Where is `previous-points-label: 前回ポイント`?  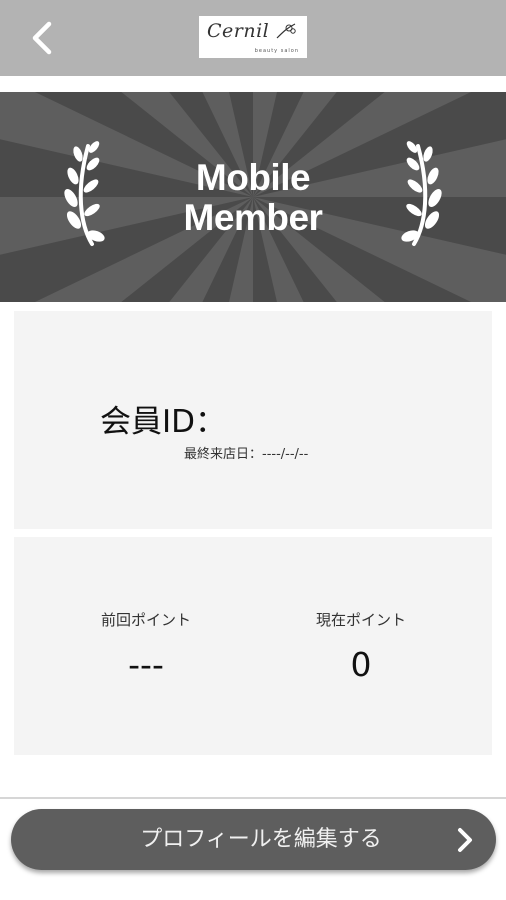 previous-points-label: 前回ポイント is located at coordinates (145, 620).